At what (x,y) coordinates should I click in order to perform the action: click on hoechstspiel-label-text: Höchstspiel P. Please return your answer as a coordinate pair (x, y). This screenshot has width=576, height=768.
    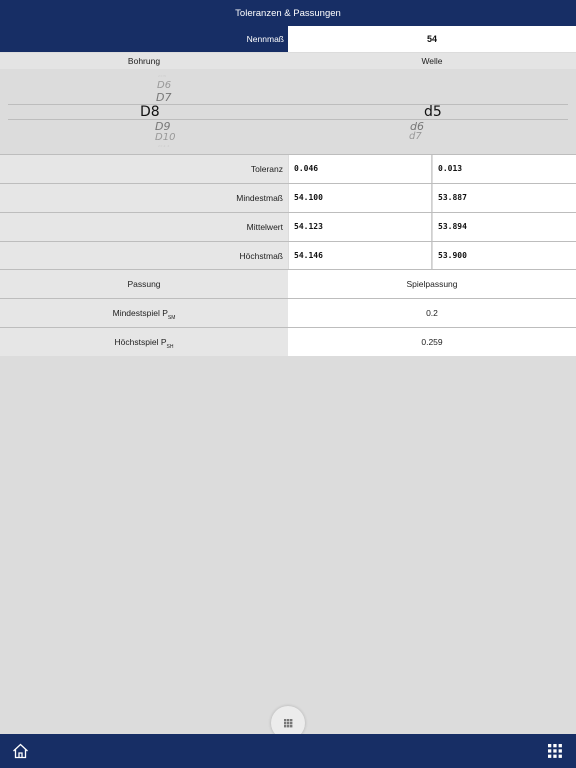
    Looking at the image, I should click on (140, 342).